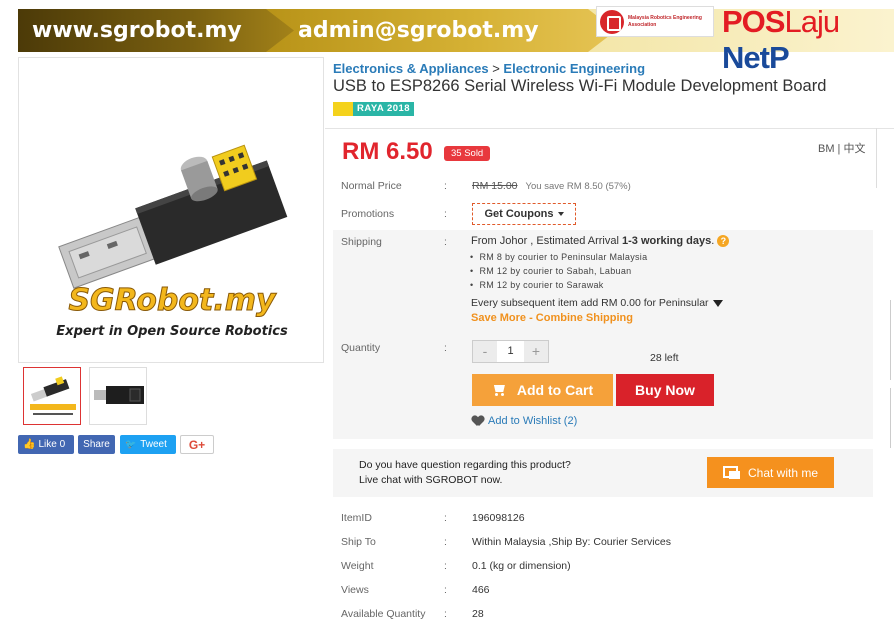 The image size is (894, 627). I want to click on shipping-label: Shipping, so click(361, 242).